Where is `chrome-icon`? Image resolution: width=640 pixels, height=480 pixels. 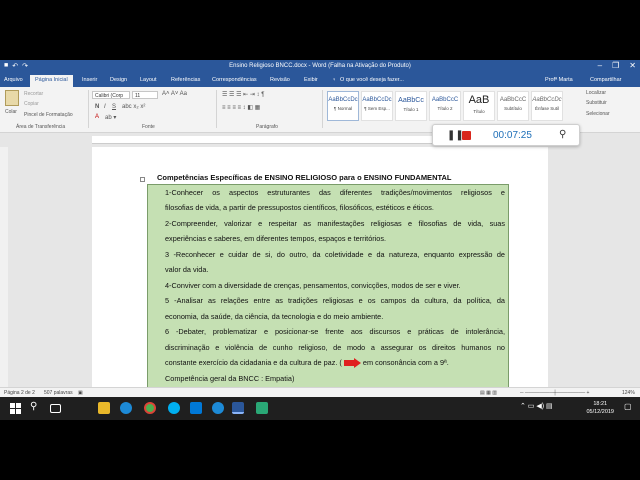
chrome-icon is located at coordinates (150, 408).